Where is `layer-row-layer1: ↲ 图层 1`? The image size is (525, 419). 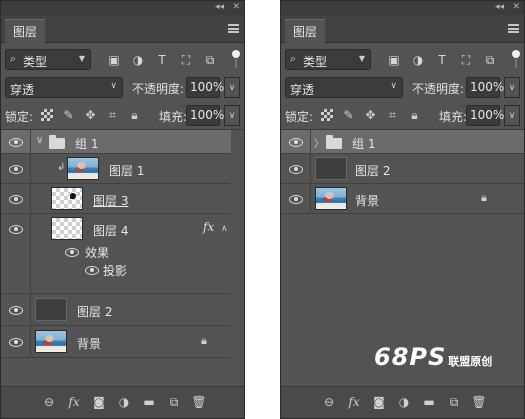
layer-row-layer1: ↲ 图层 1 is located at coordinates (116, 169).